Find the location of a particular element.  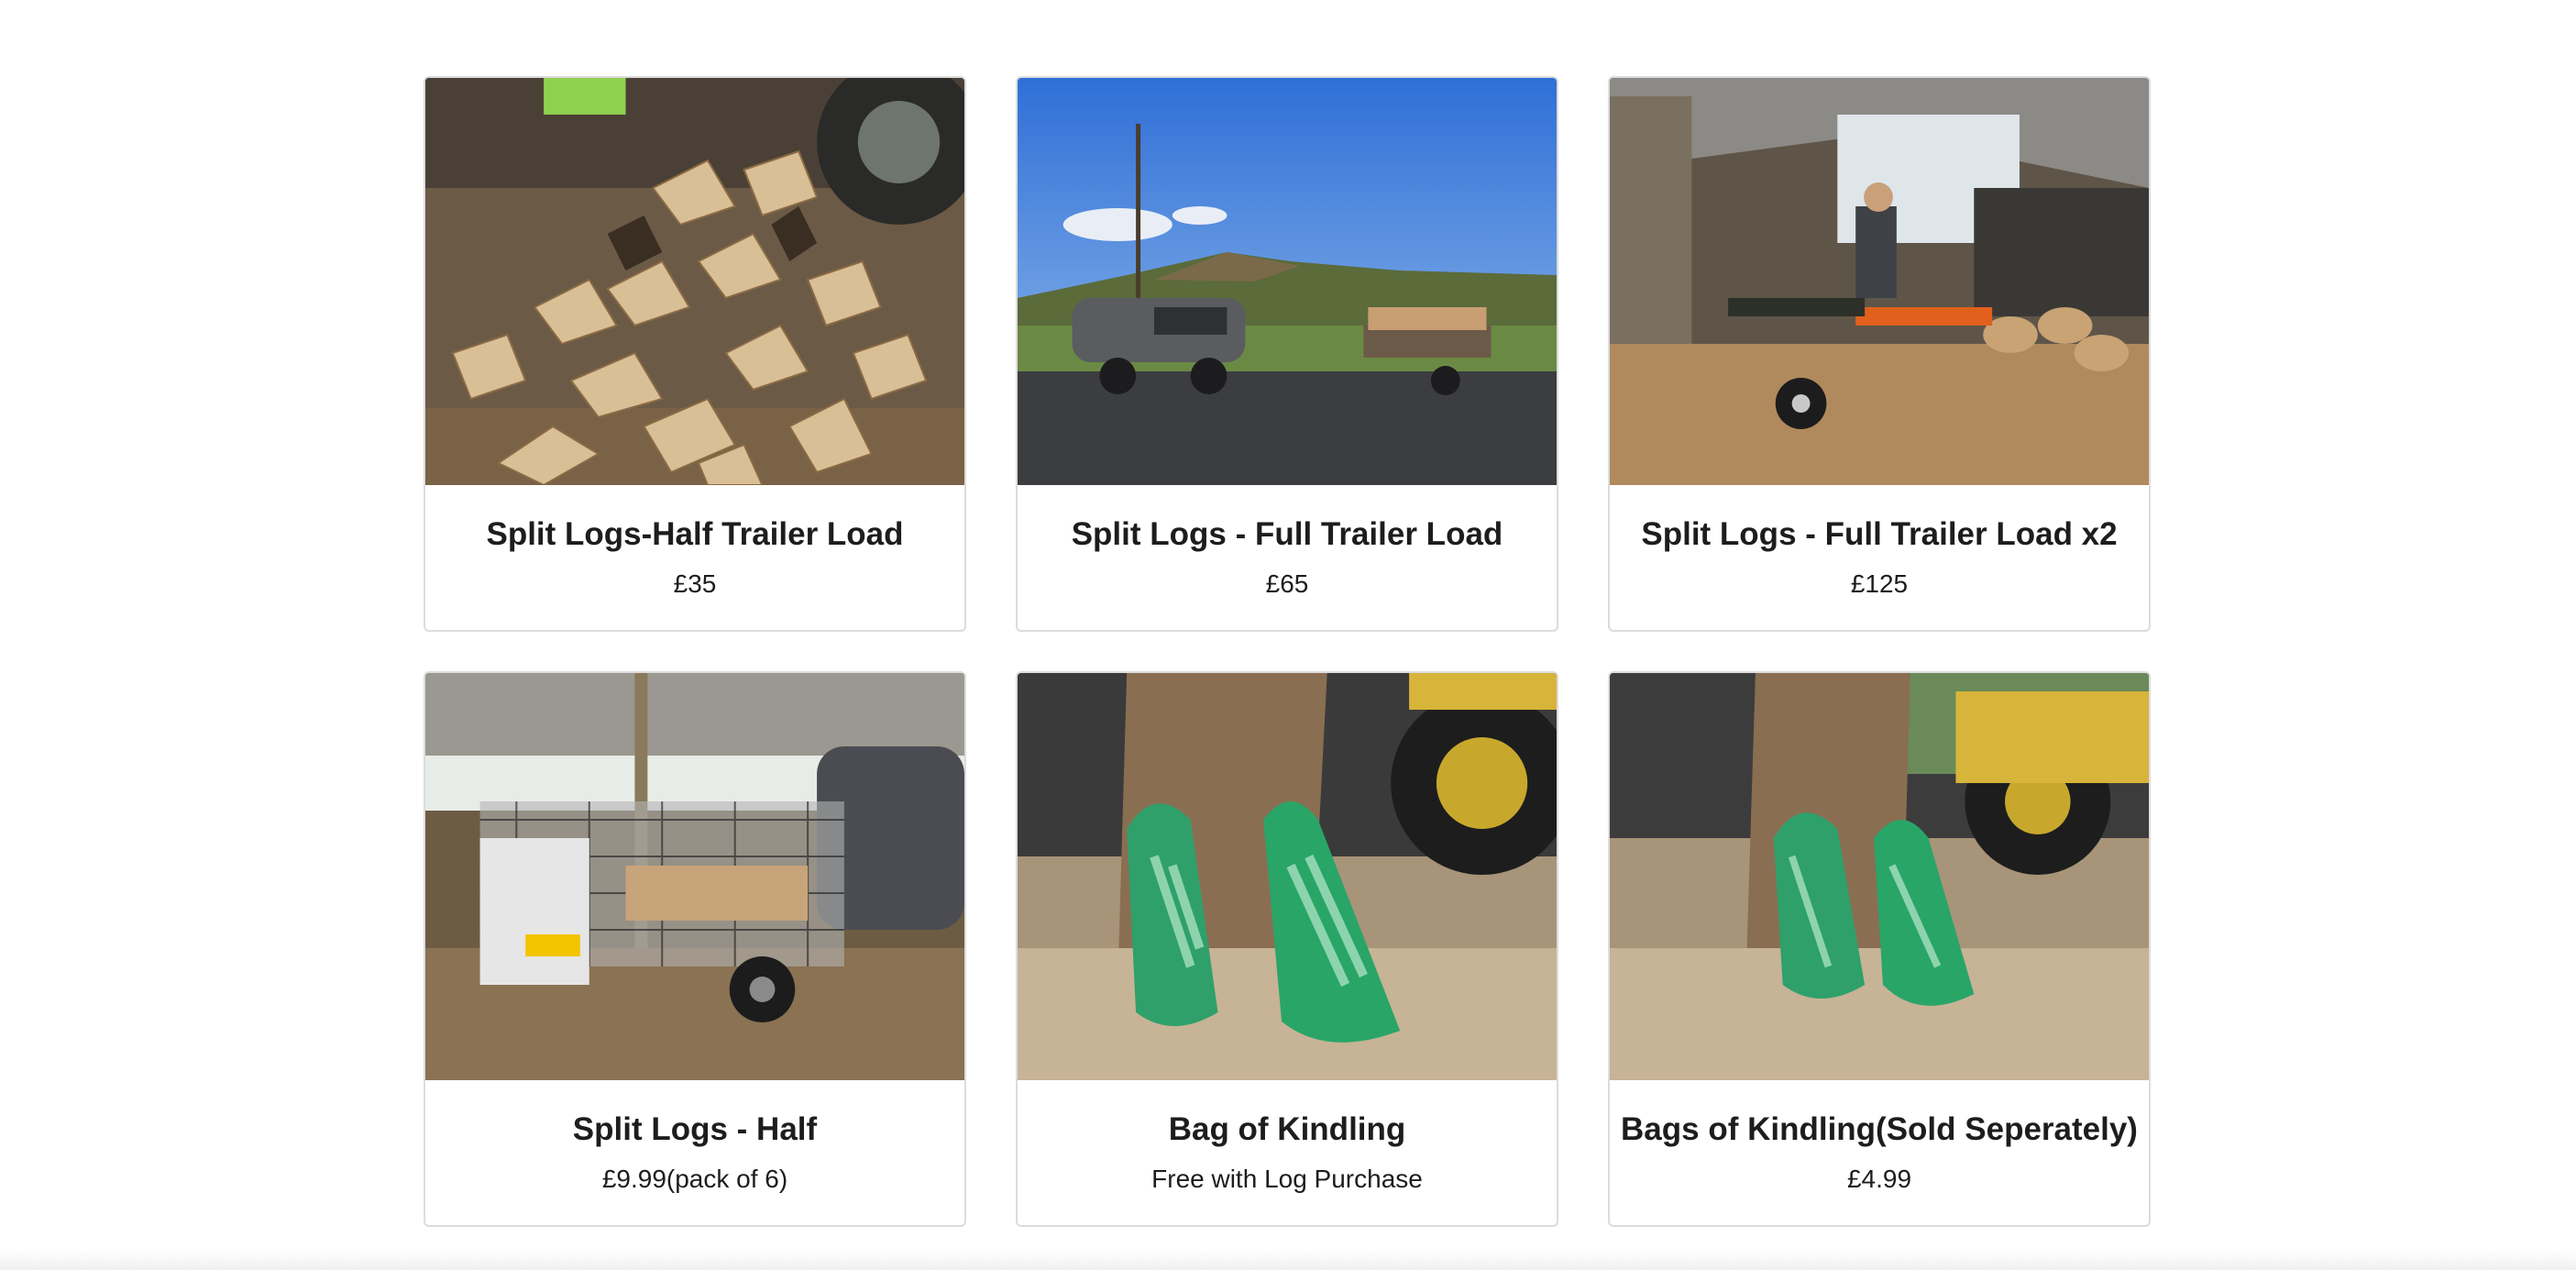

card-body: Split Logs - Full Trailer Load £65 is located at coordinates (1287, 558).